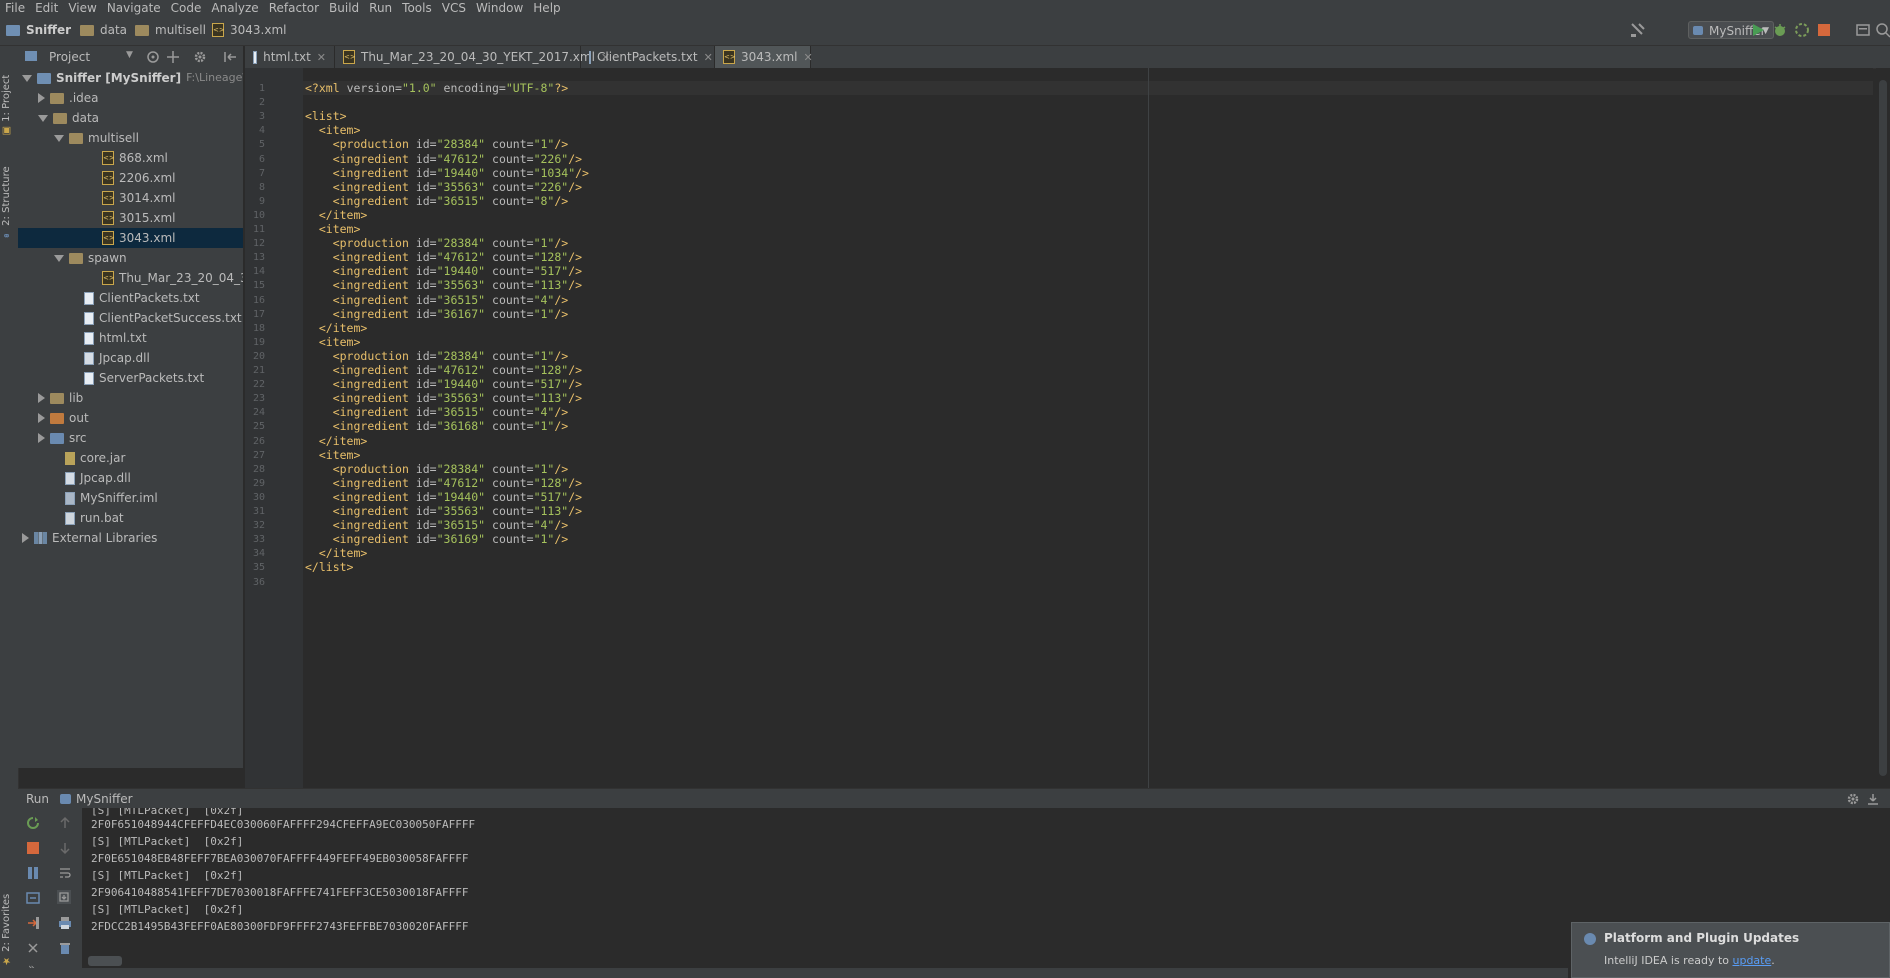  Describe the element at coordinates (105, 961) in the screenshot. I see `horizontal-scrollbar` at that location.